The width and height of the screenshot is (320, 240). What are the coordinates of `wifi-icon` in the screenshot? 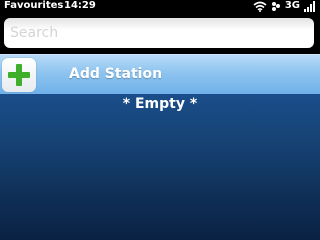 It's located at (260, 6).